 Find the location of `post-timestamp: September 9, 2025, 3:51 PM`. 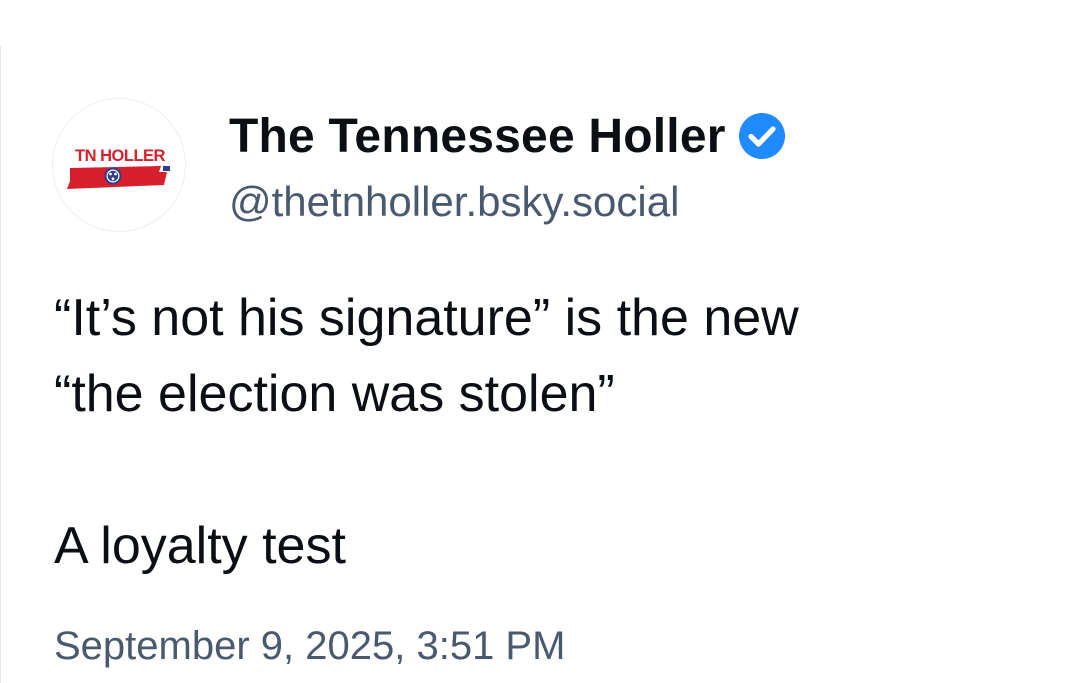

post-timestamp: September 9, 2025, 3:51 PM is located at coordinates (310, 646).